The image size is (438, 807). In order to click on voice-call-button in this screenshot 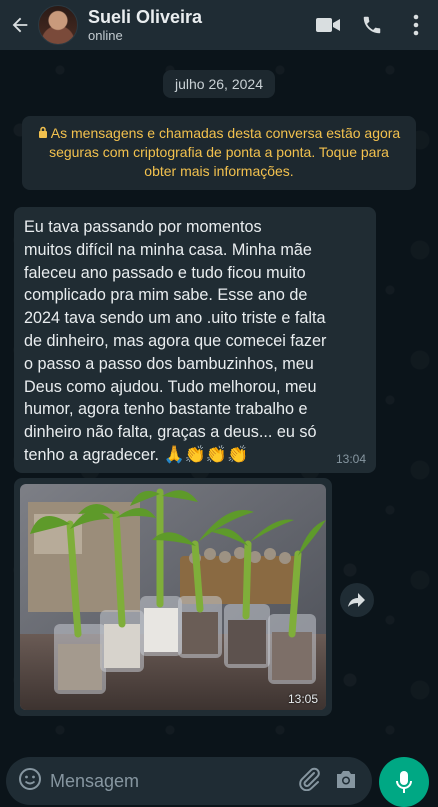, I will do `click(372, 25)`.